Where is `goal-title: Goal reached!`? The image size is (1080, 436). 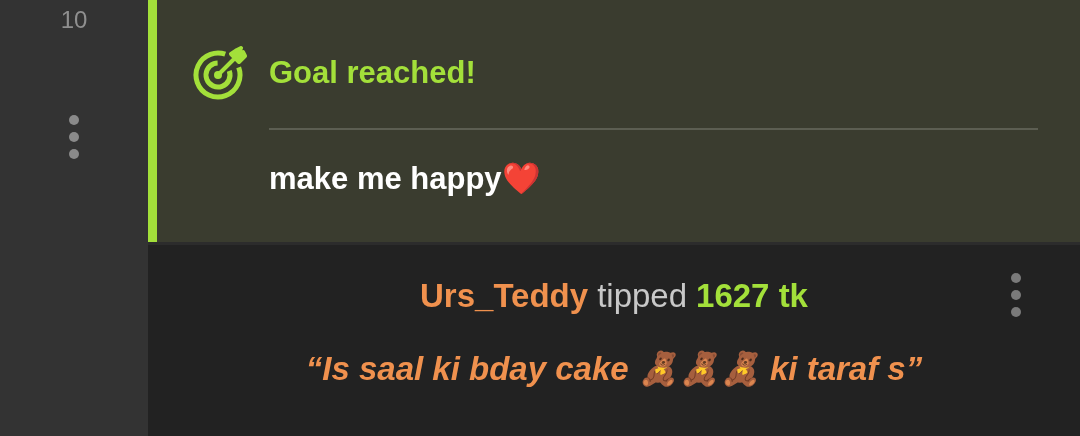 goal-title: Goal reached! is located at coordinates (372, 73).